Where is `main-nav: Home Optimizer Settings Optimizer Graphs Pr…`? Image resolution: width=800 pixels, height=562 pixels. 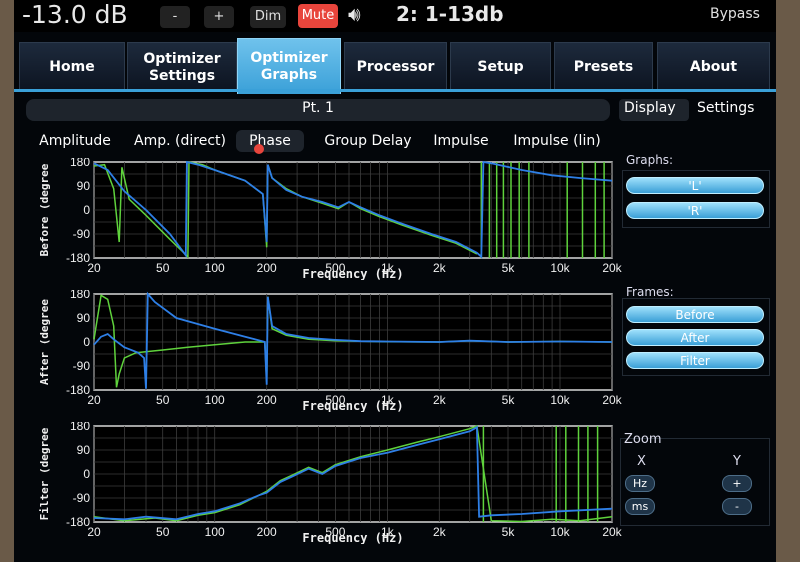 main-nav: Home Optimizer Settings Optimizer Graphs Pr… is located at coordinates (395, 66).